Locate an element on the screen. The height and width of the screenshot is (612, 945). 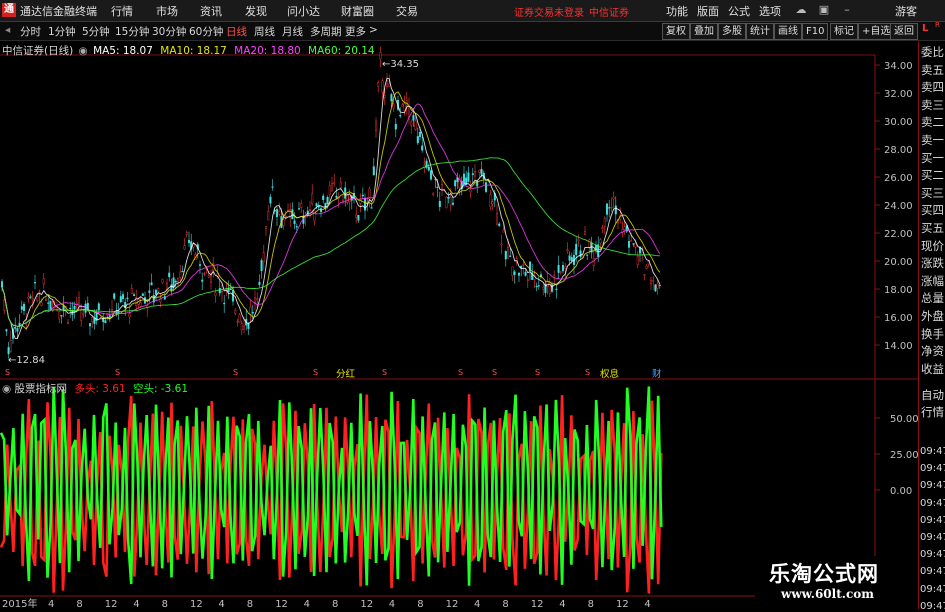
y-tick-label: 16.00 is located at coordinates (898, 318).